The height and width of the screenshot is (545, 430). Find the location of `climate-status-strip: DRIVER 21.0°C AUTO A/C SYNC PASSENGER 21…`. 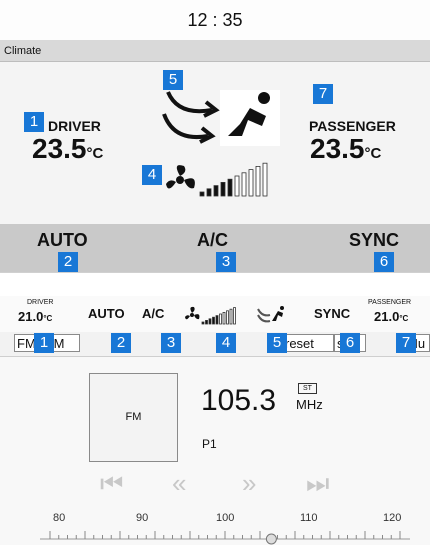

climate-status-strip: DRIVER 21.0°C AUTO A/C SYNC PASSENGER 21… is located at coordinates (215, 314).